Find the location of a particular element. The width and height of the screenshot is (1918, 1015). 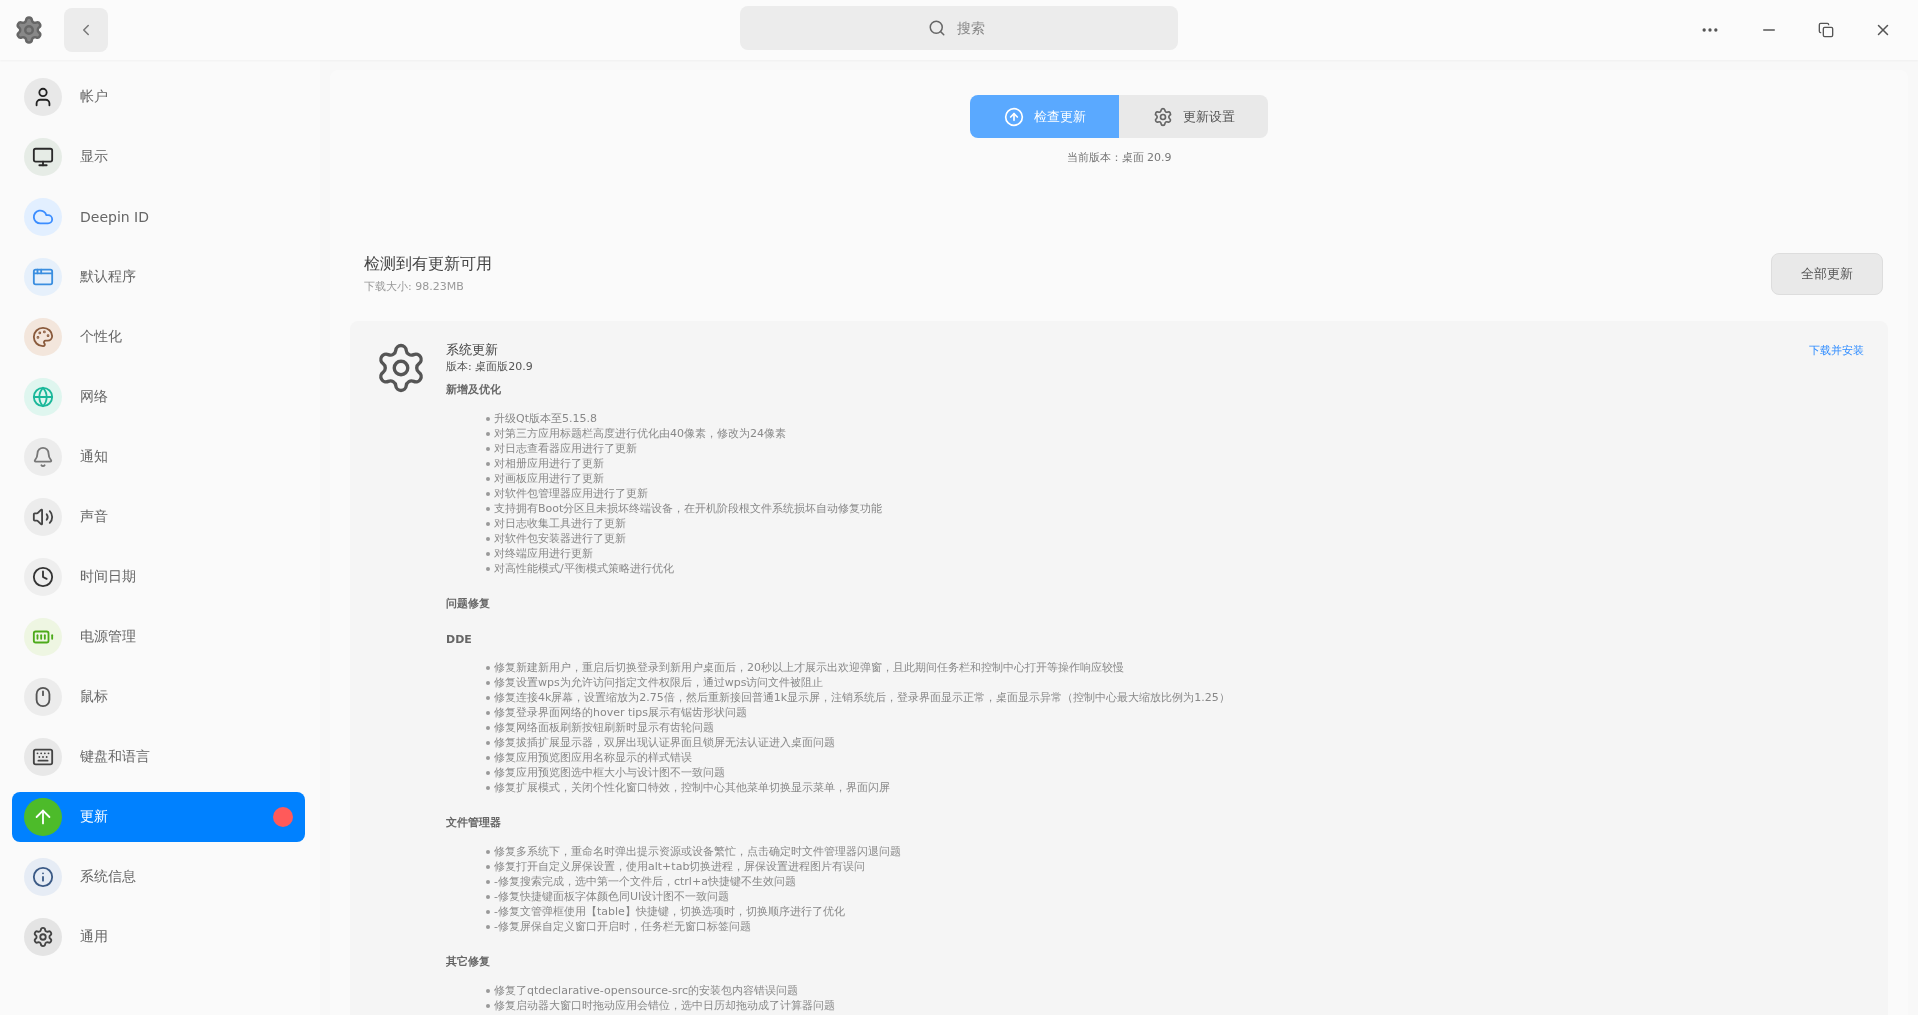

sidebar-item: 电源管理 is located at coordinates (158, 637).